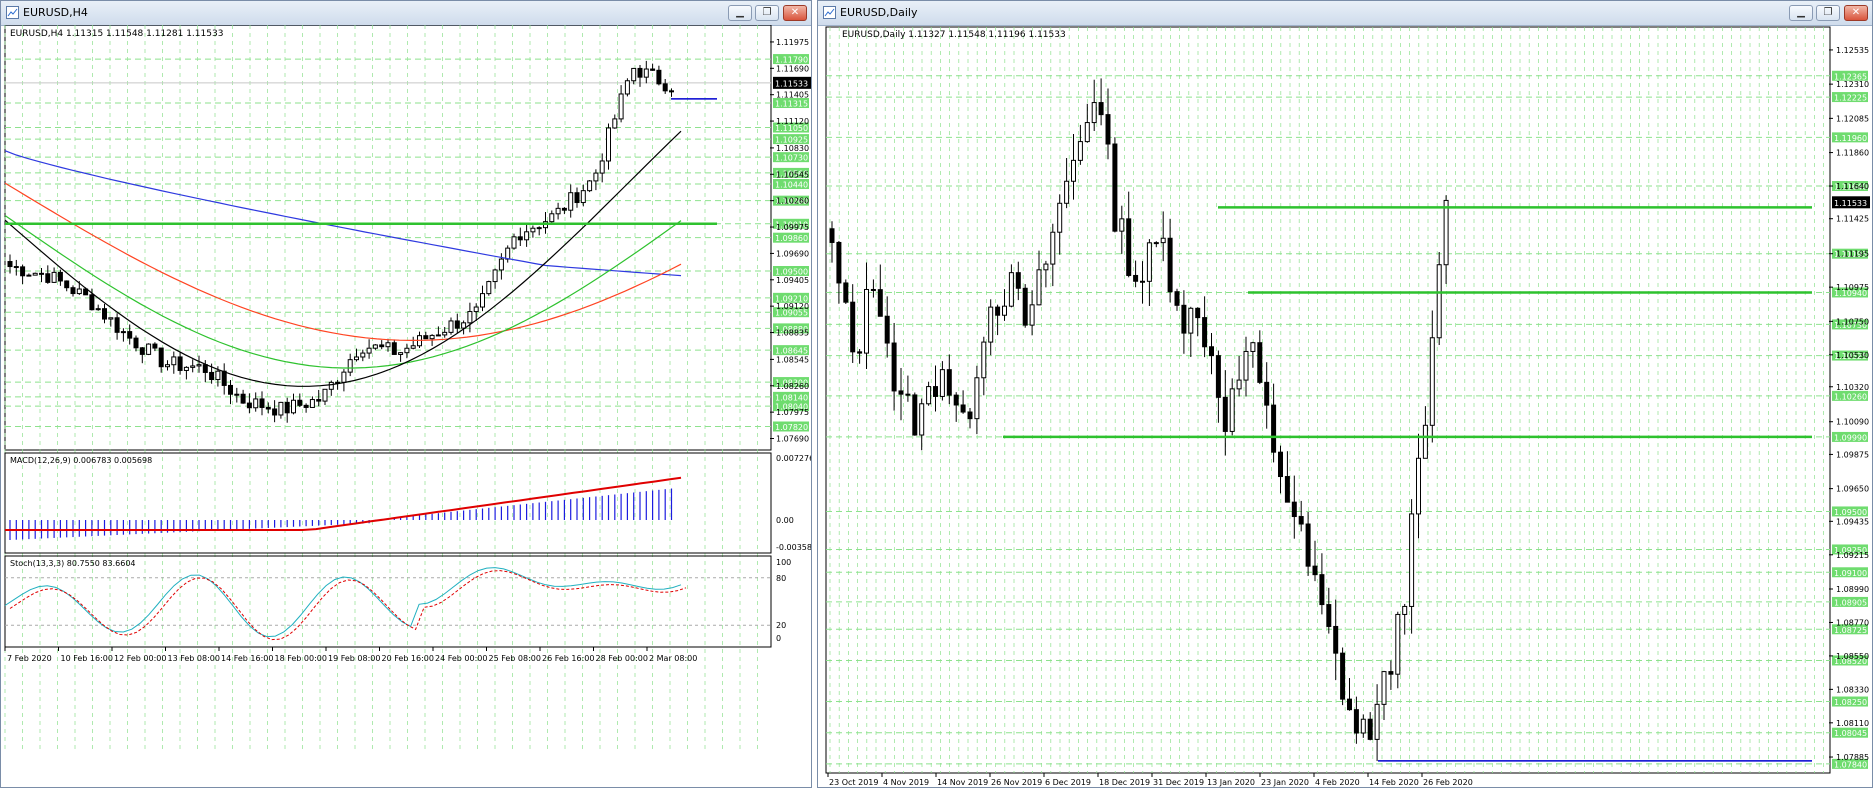 The image size is (1873, 788). Describe the element at coordinates (343, 213) in the screenshot. I see `ma-blue` at that location.